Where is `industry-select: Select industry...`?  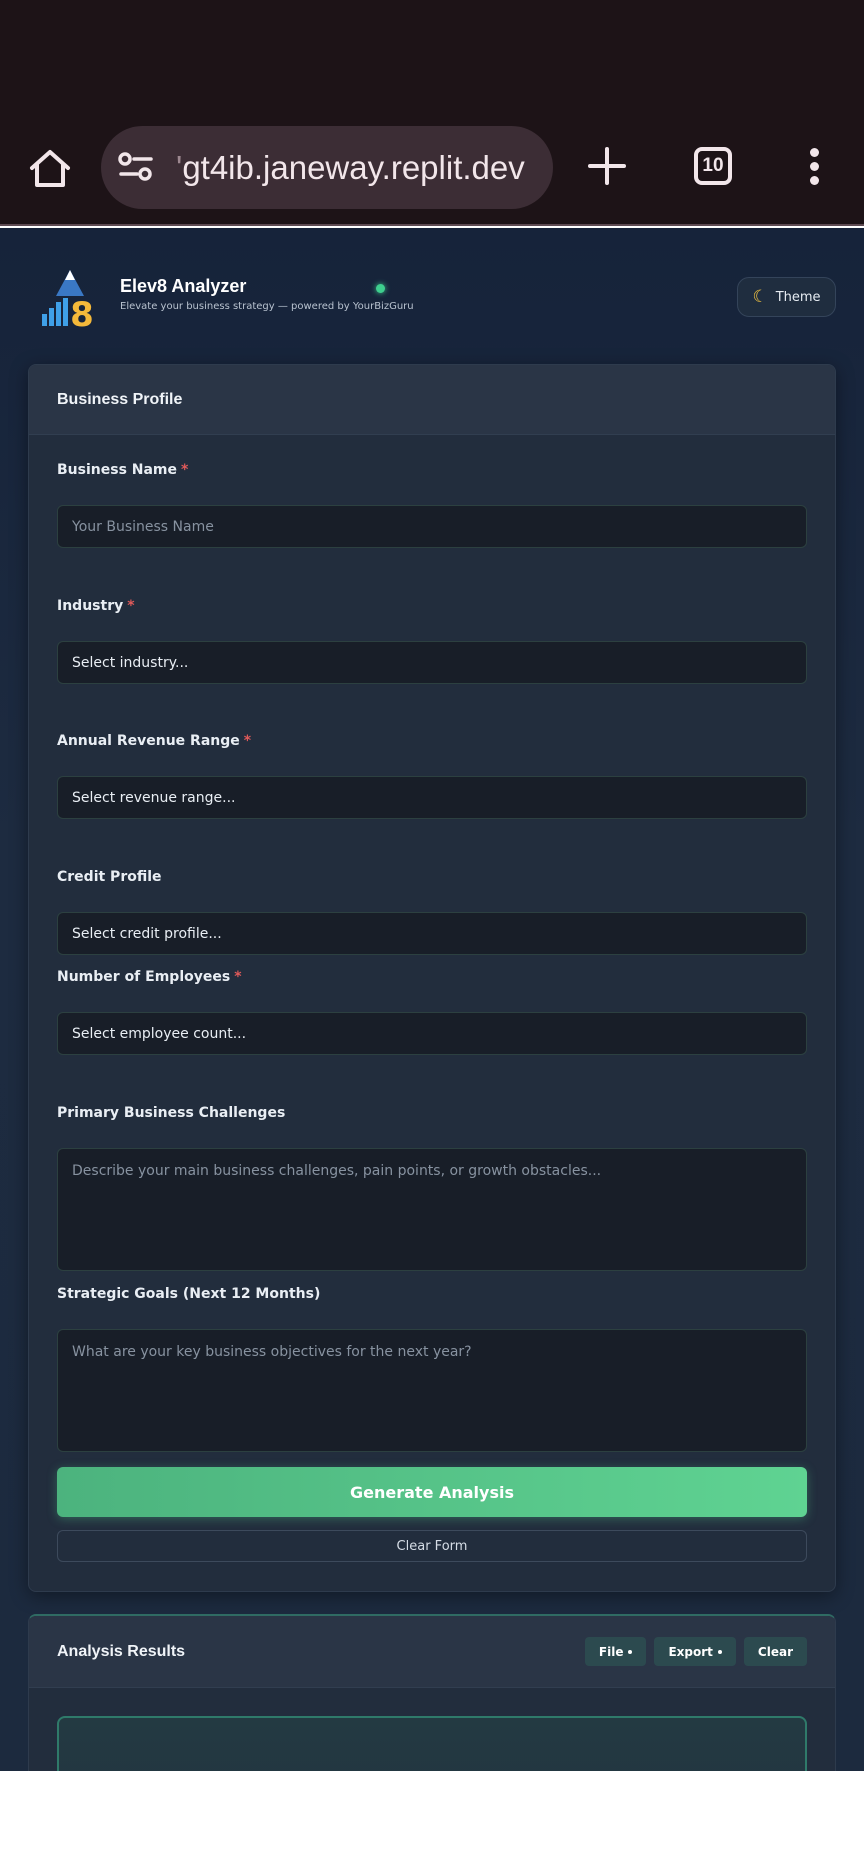 industry-select: Select industry... is located at coordinates (432, 662).